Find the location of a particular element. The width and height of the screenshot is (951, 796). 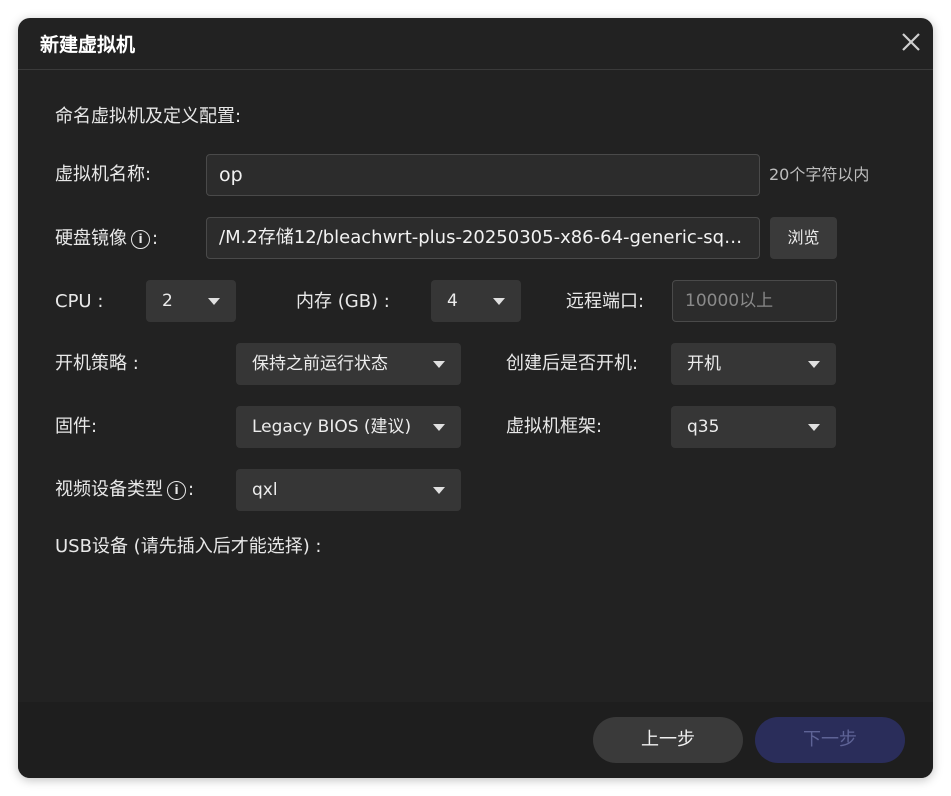

browse-button: 浏览 is located at coordinates (803, 238).